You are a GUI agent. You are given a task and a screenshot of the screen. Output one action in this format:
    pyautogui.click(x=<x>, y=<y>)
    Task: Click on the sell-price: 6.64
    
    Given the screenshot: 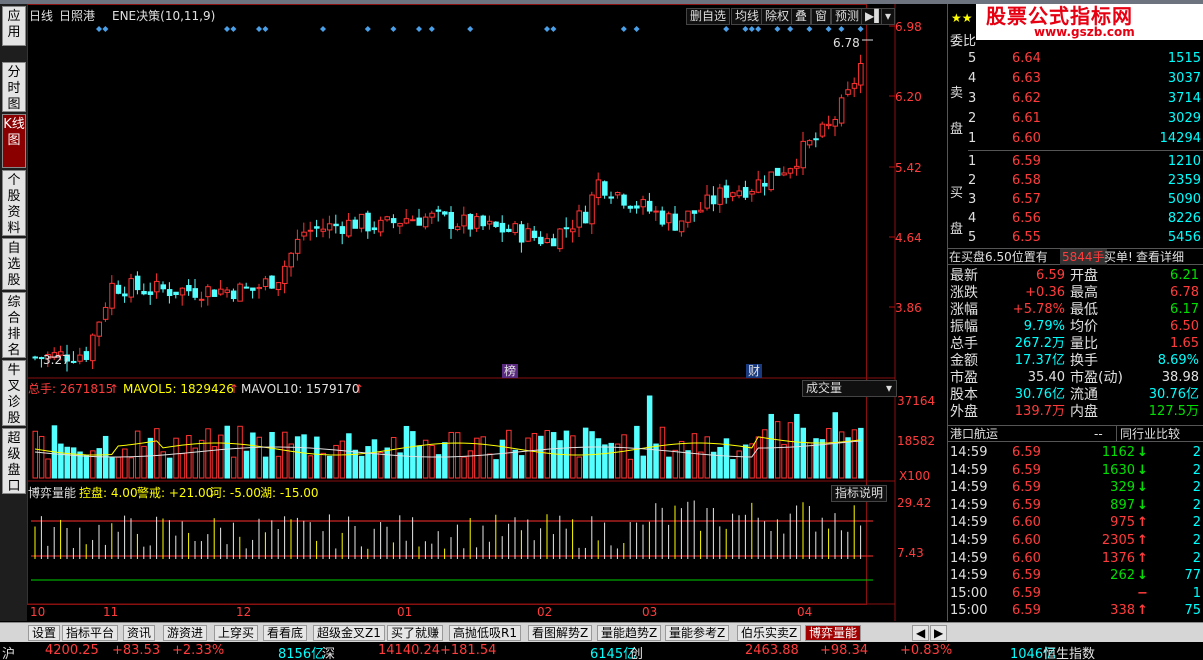 What is the action you would take?
    pyautogui.click(x=1026, y=59)
    